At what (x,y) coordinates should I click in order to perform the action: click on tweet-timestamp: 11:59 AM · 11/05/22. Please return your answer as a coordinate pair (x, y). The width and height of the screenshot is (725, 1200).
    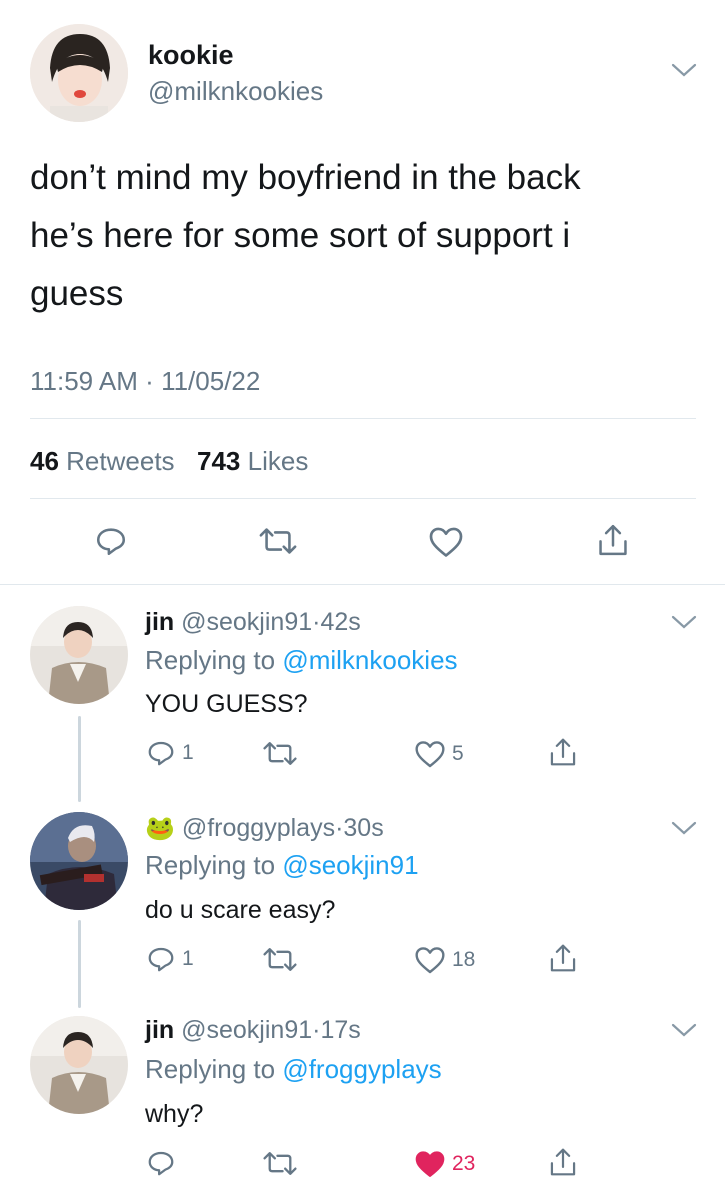
    Looking at the image, I should click on (145, 381).